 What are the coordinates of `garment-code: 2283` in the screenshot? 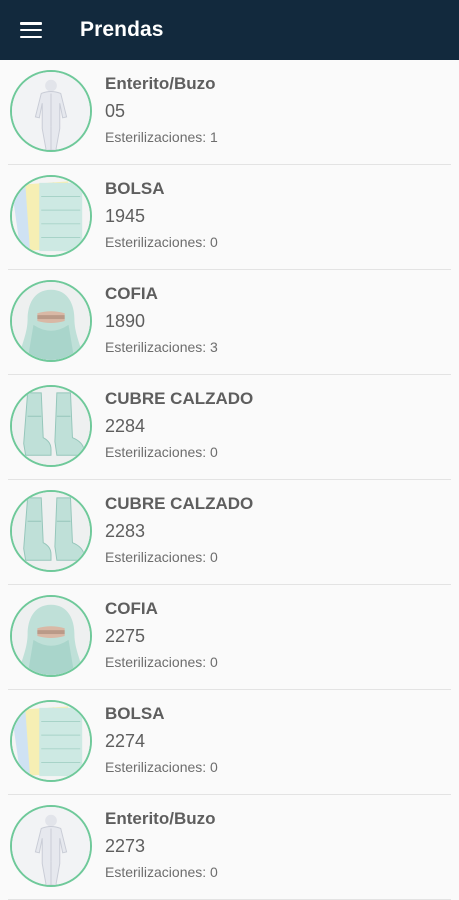 It's located at (125, 531).